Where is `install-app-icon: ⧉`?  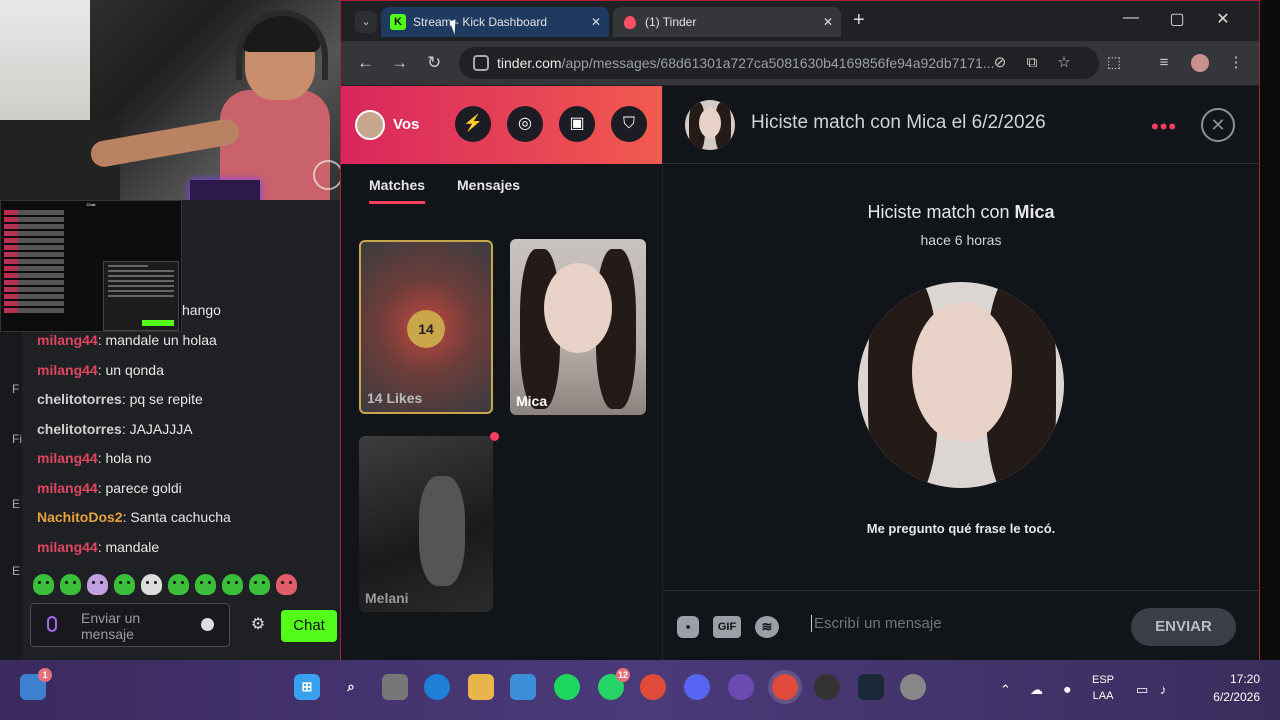 install-app-icon: ⧉ is located at coordinates (1032, 63).